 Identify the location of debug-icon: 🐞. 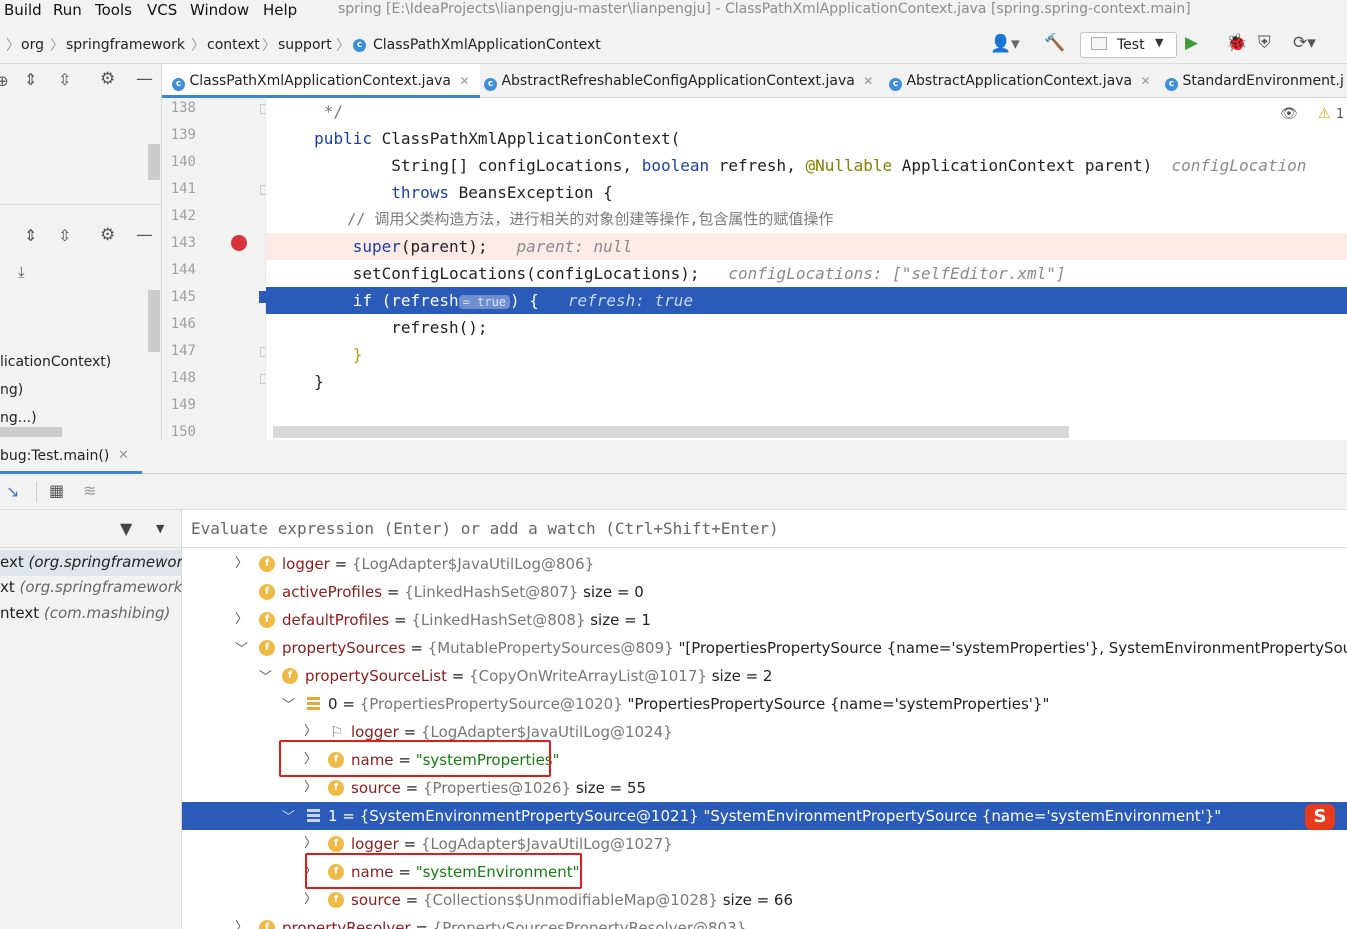
(1236, 43).